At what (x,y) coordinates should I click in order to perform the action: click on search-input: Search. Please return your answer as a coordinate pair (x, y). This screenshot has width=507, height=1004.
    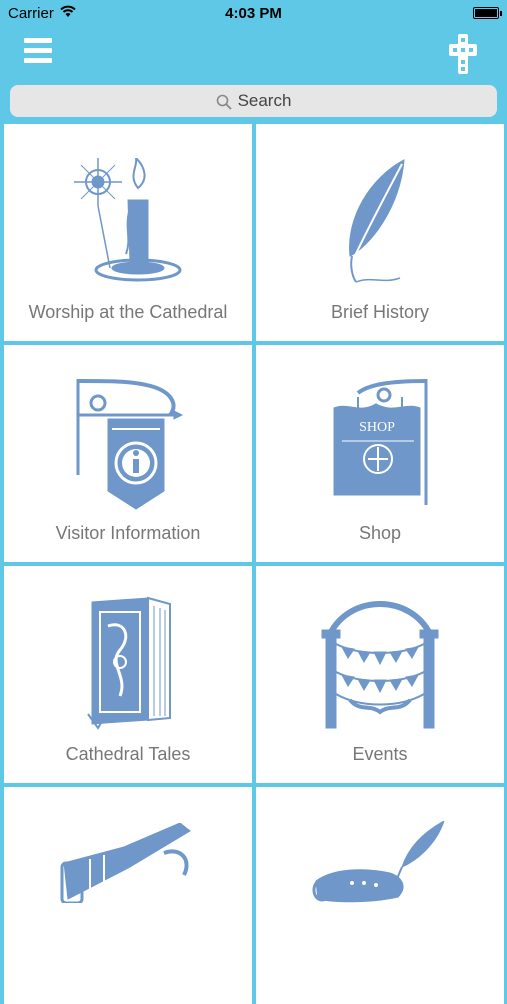
    Looking at the image, I should click on (253, 101).